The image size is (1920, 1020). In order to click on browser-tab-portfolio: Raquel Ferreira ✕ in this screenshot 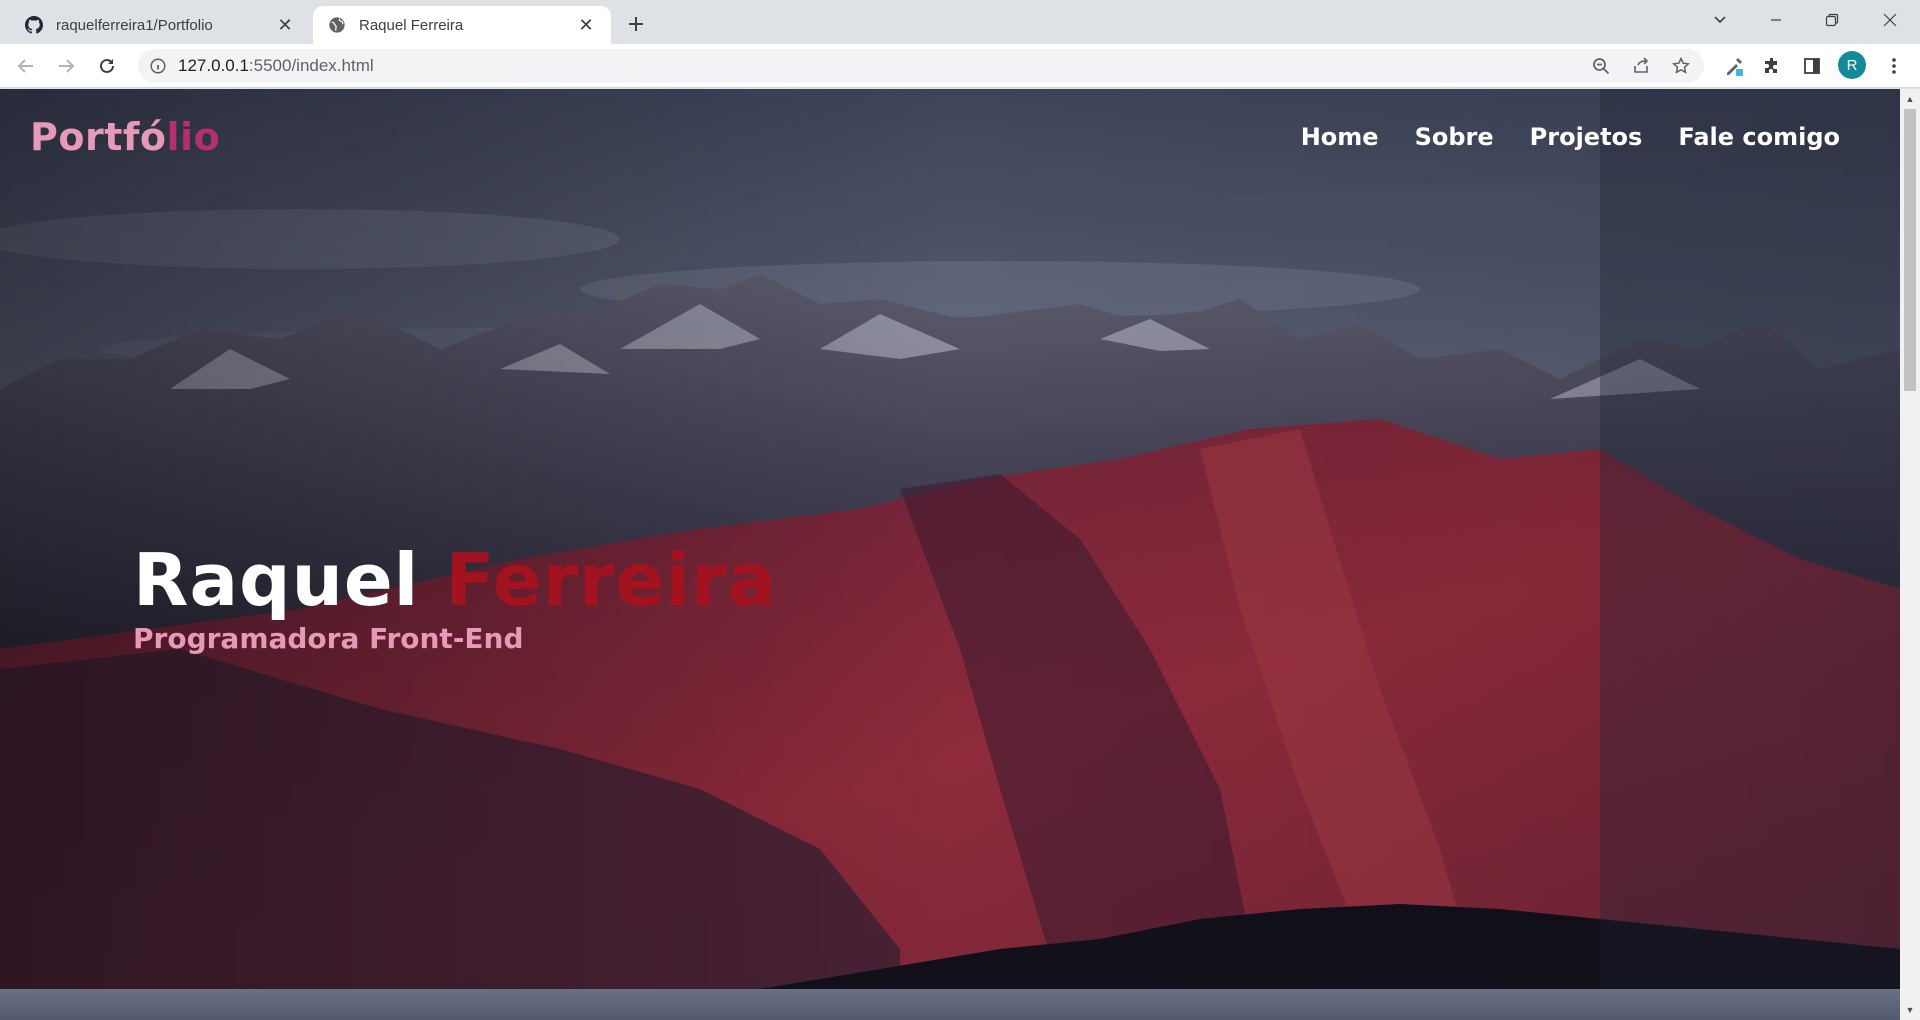, I will do `click(462, 25)`.